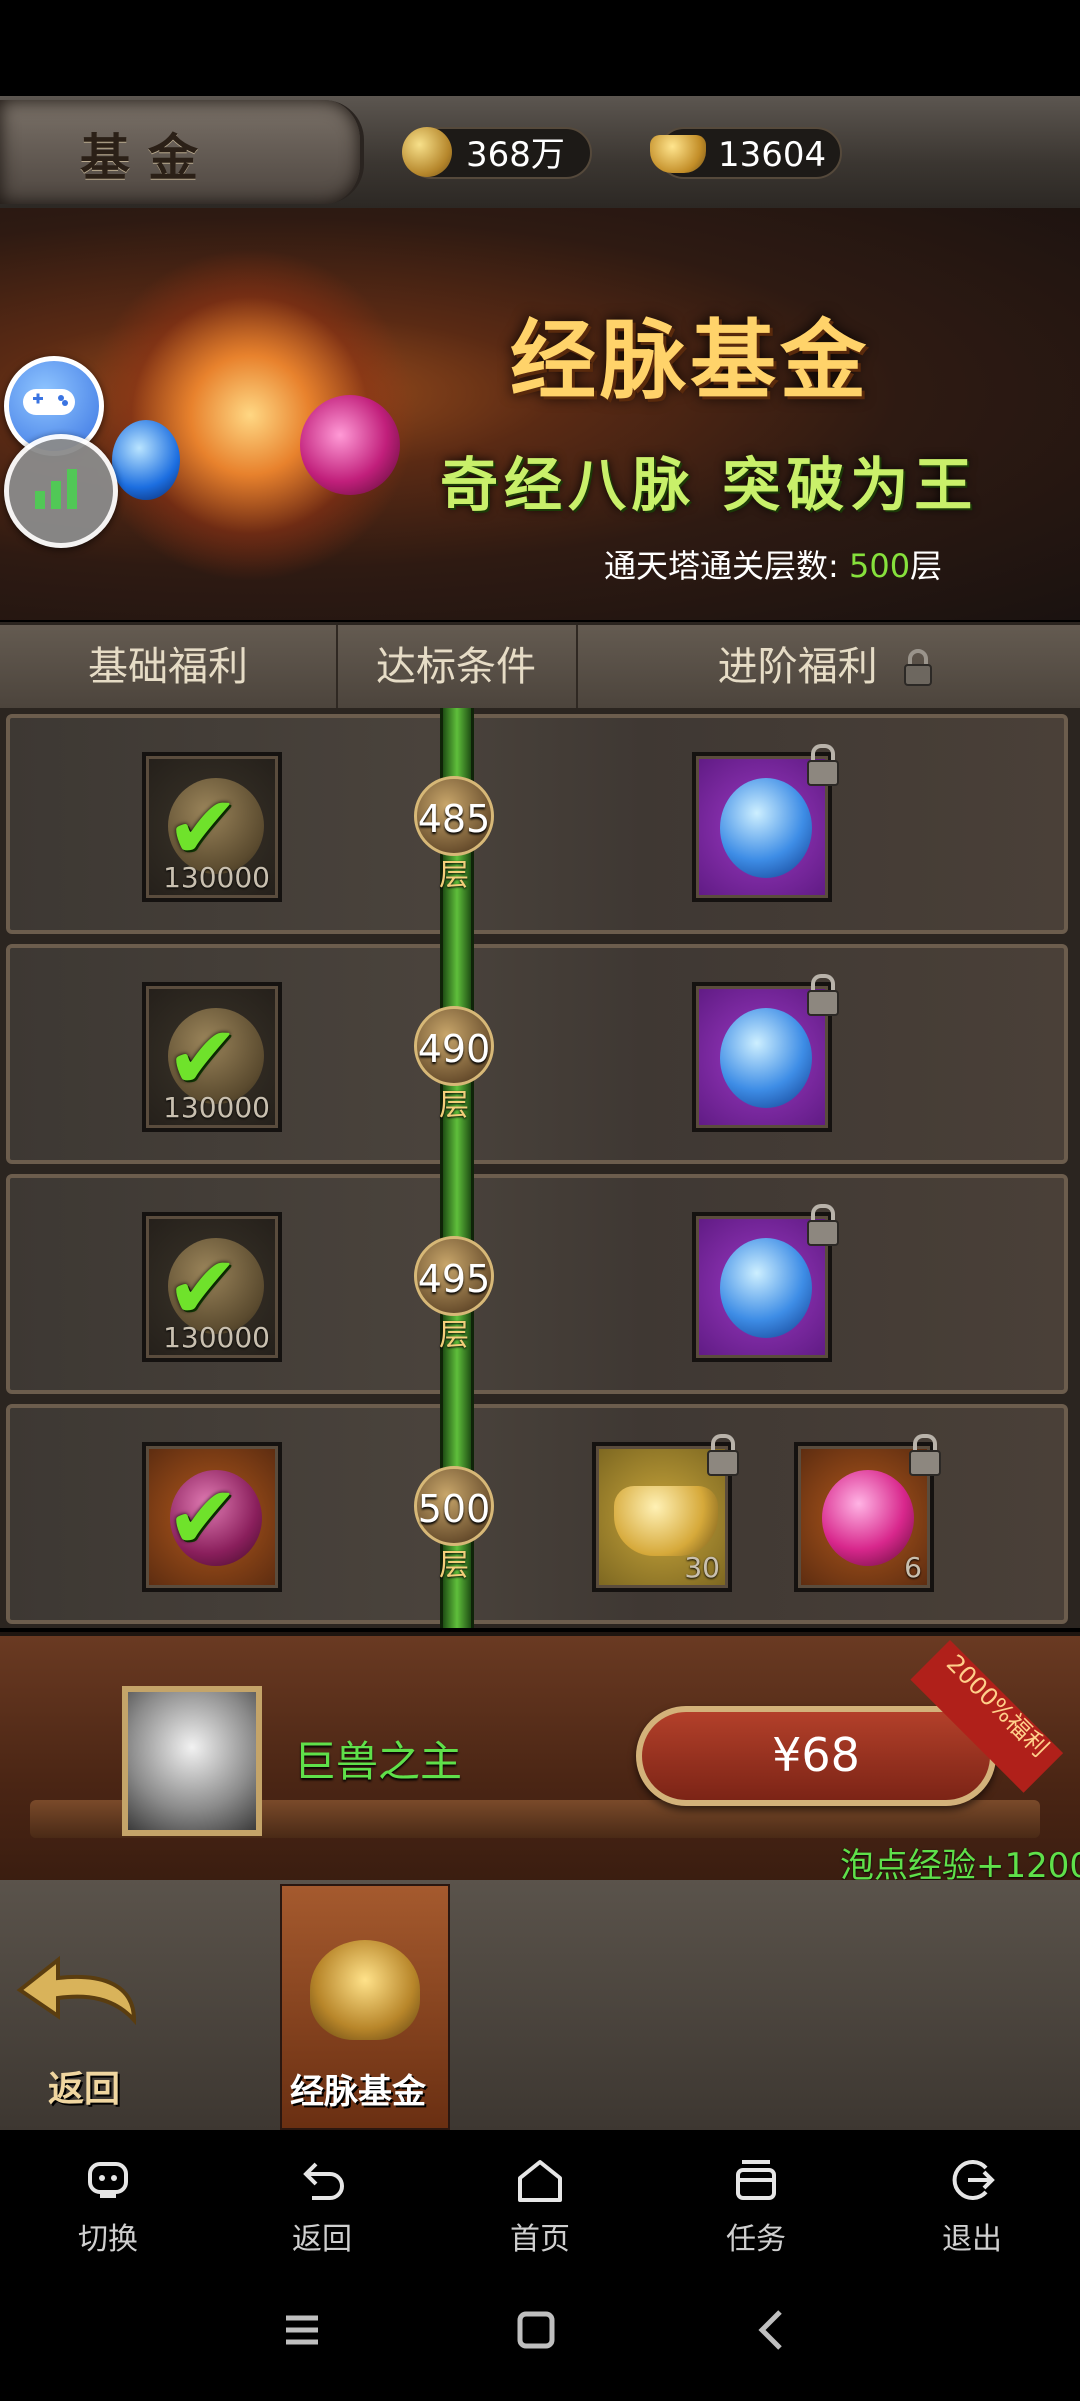 The image size is (1080, 2401). I want to click on recent-apps-button, so click(302, 2330).